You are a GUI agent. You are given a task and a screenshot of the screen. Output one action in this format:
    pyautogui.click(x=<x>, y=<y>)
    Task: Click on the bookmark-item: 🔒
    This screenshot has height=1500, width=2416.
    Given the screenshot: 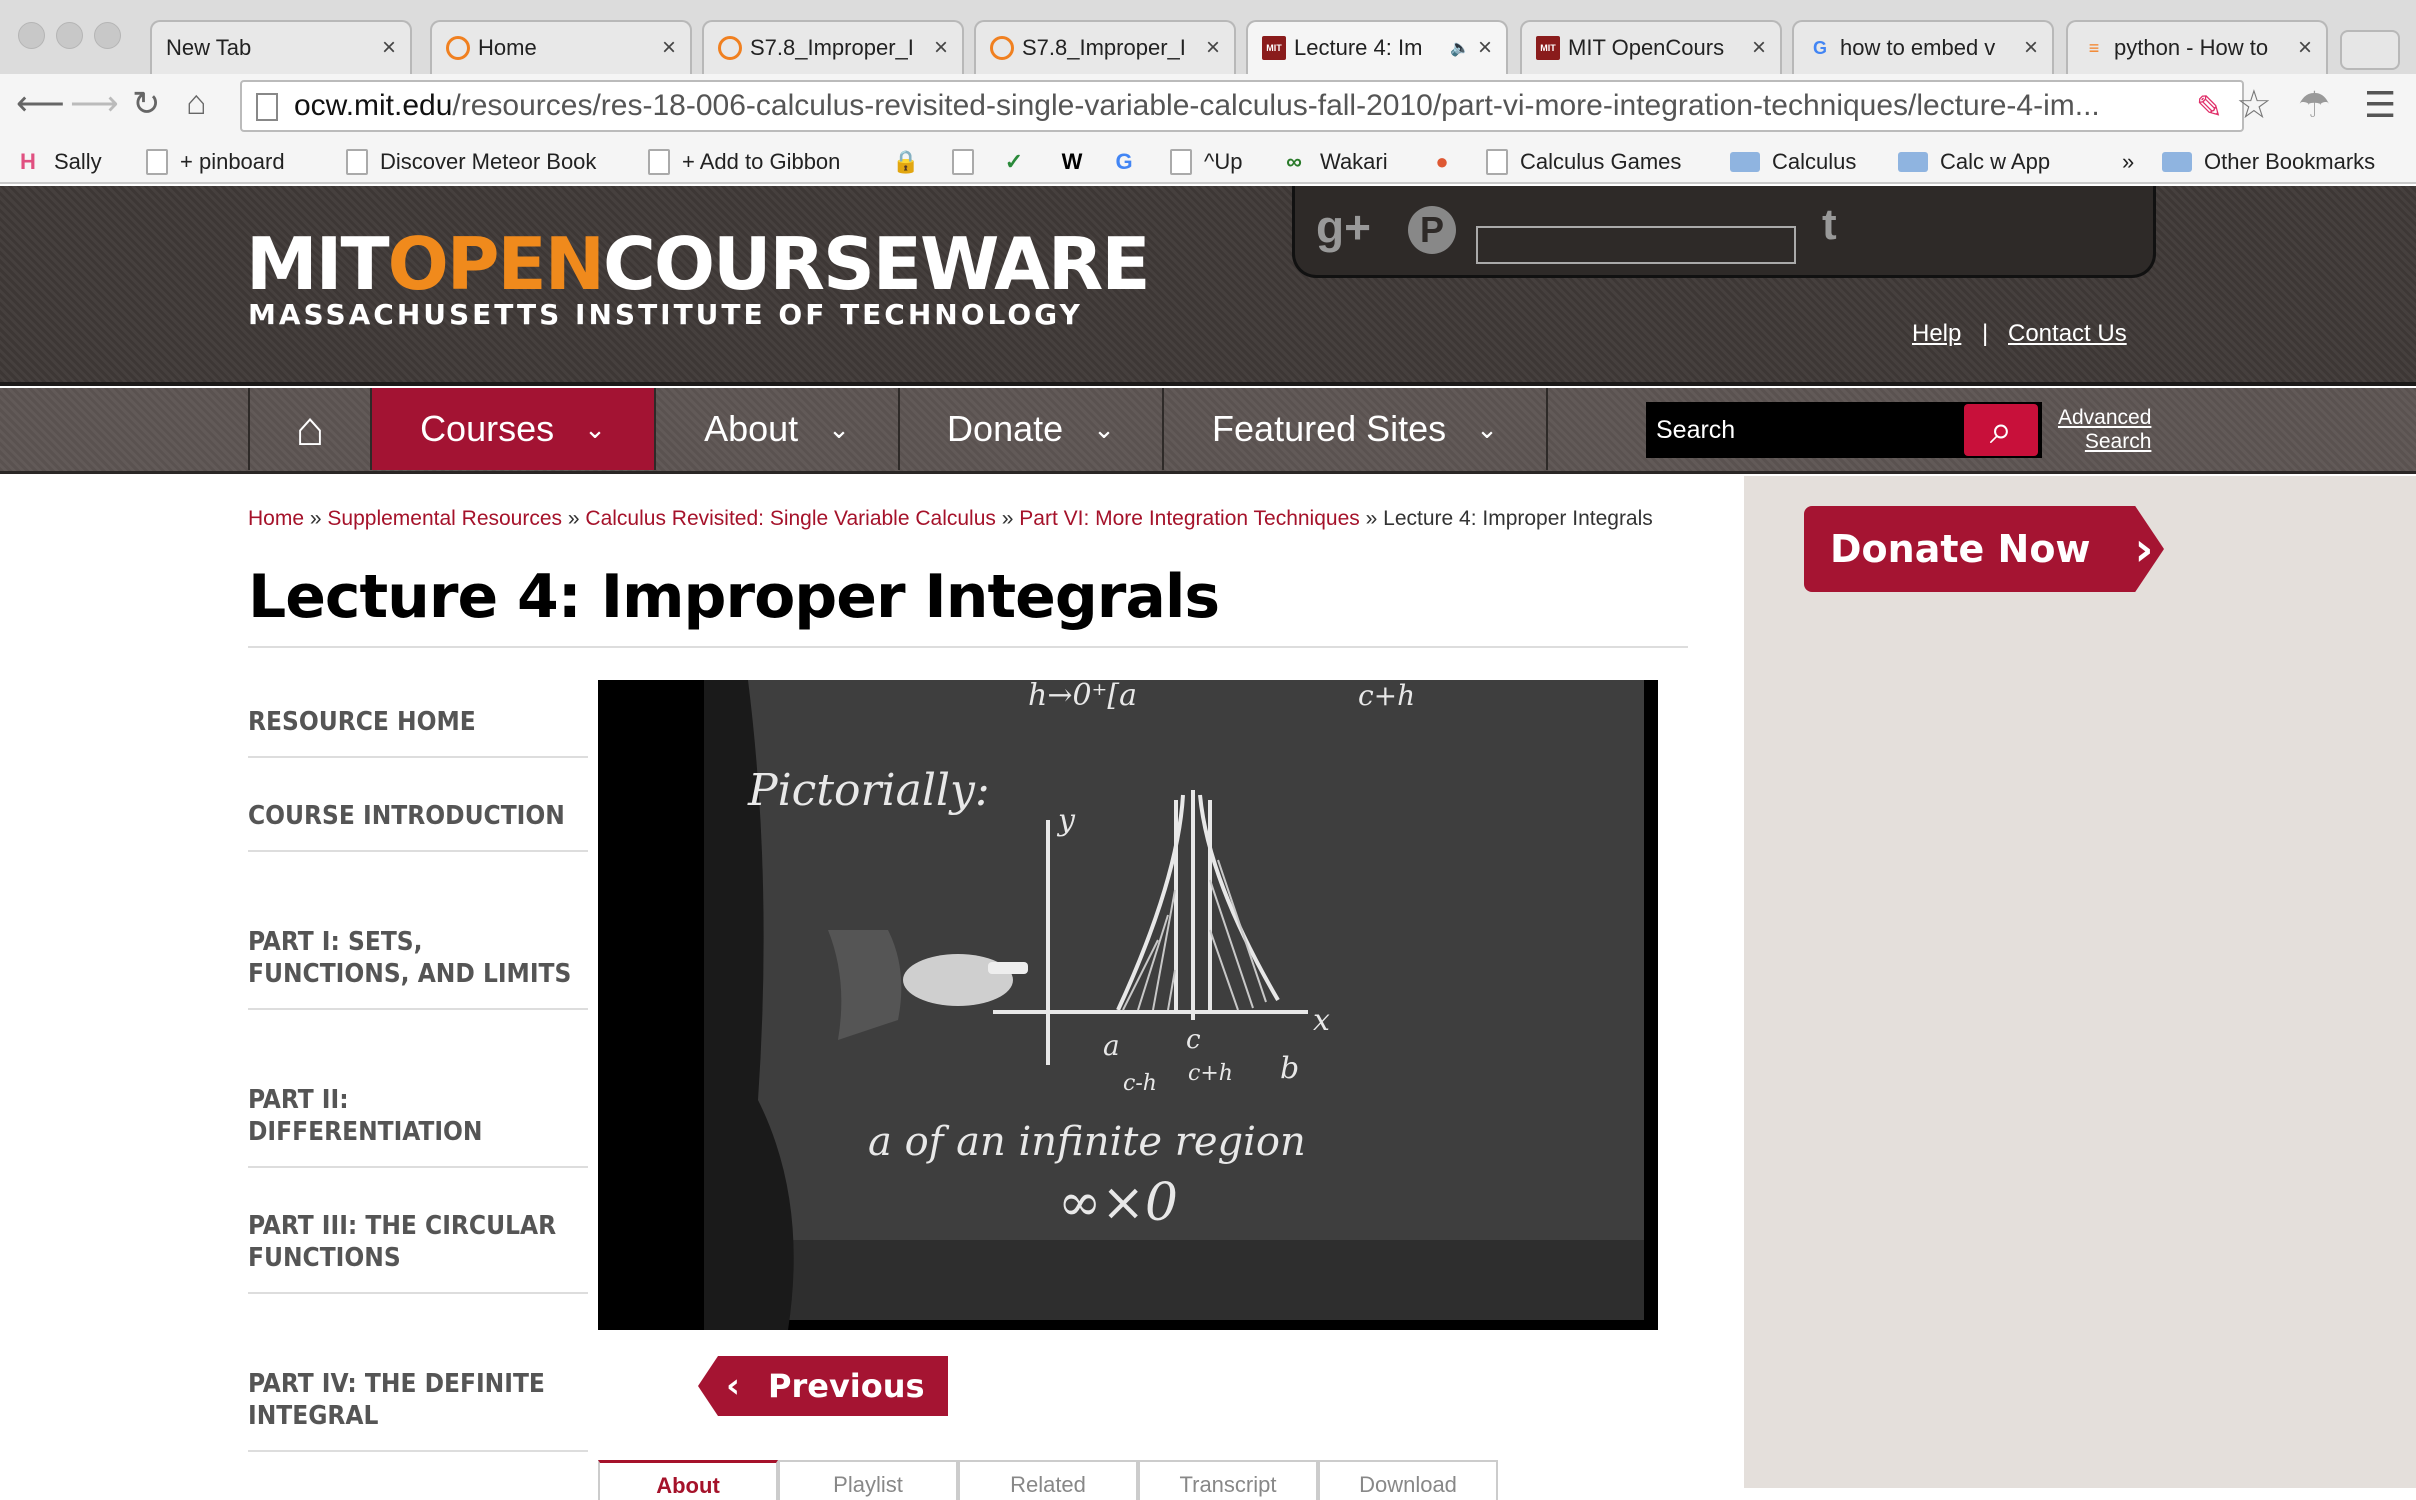 What is the action you would take?
    pyautogui.click(x=912, y=162)
    